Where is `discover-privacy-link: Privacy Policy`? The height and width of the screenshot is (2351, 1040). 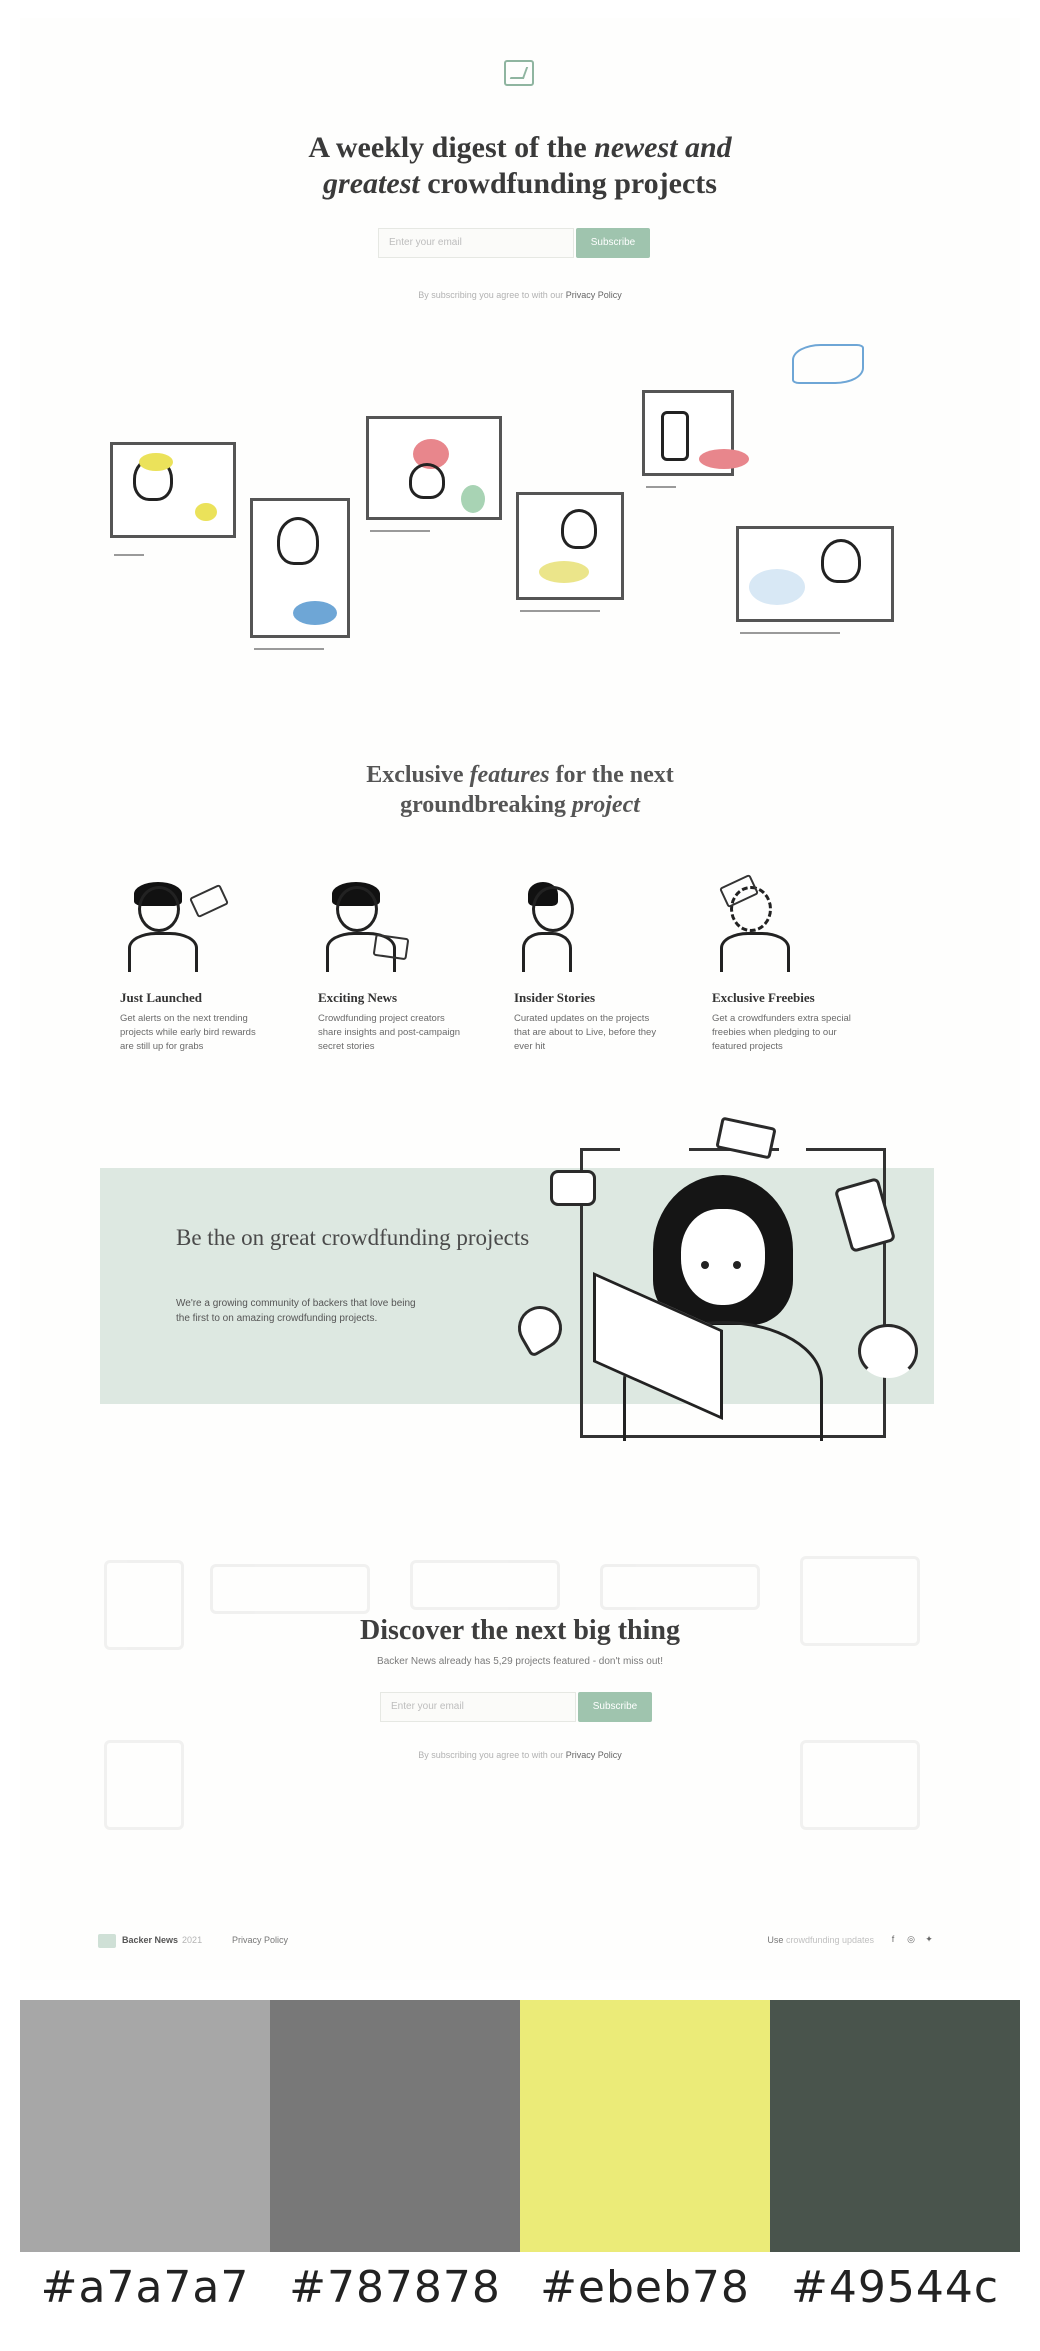 discover-privacy-link: Privacy Policy is located at coordinates (594, 1755).